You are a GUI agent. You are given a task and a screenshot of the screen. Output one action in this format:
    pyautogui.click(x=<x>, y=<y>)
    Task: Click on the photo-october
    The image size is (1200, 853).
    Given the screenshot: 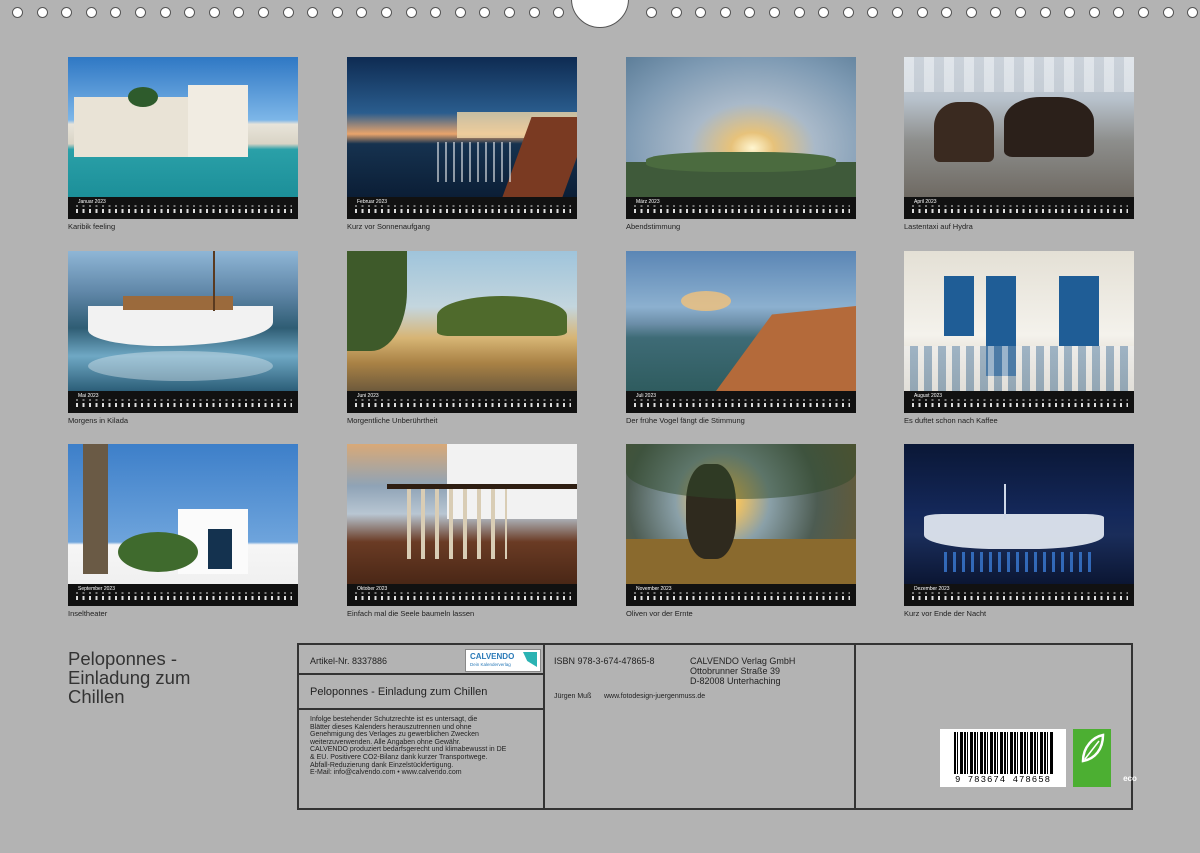 What is the action you would take?
    pyautogui.click(x=462, y=514)
    